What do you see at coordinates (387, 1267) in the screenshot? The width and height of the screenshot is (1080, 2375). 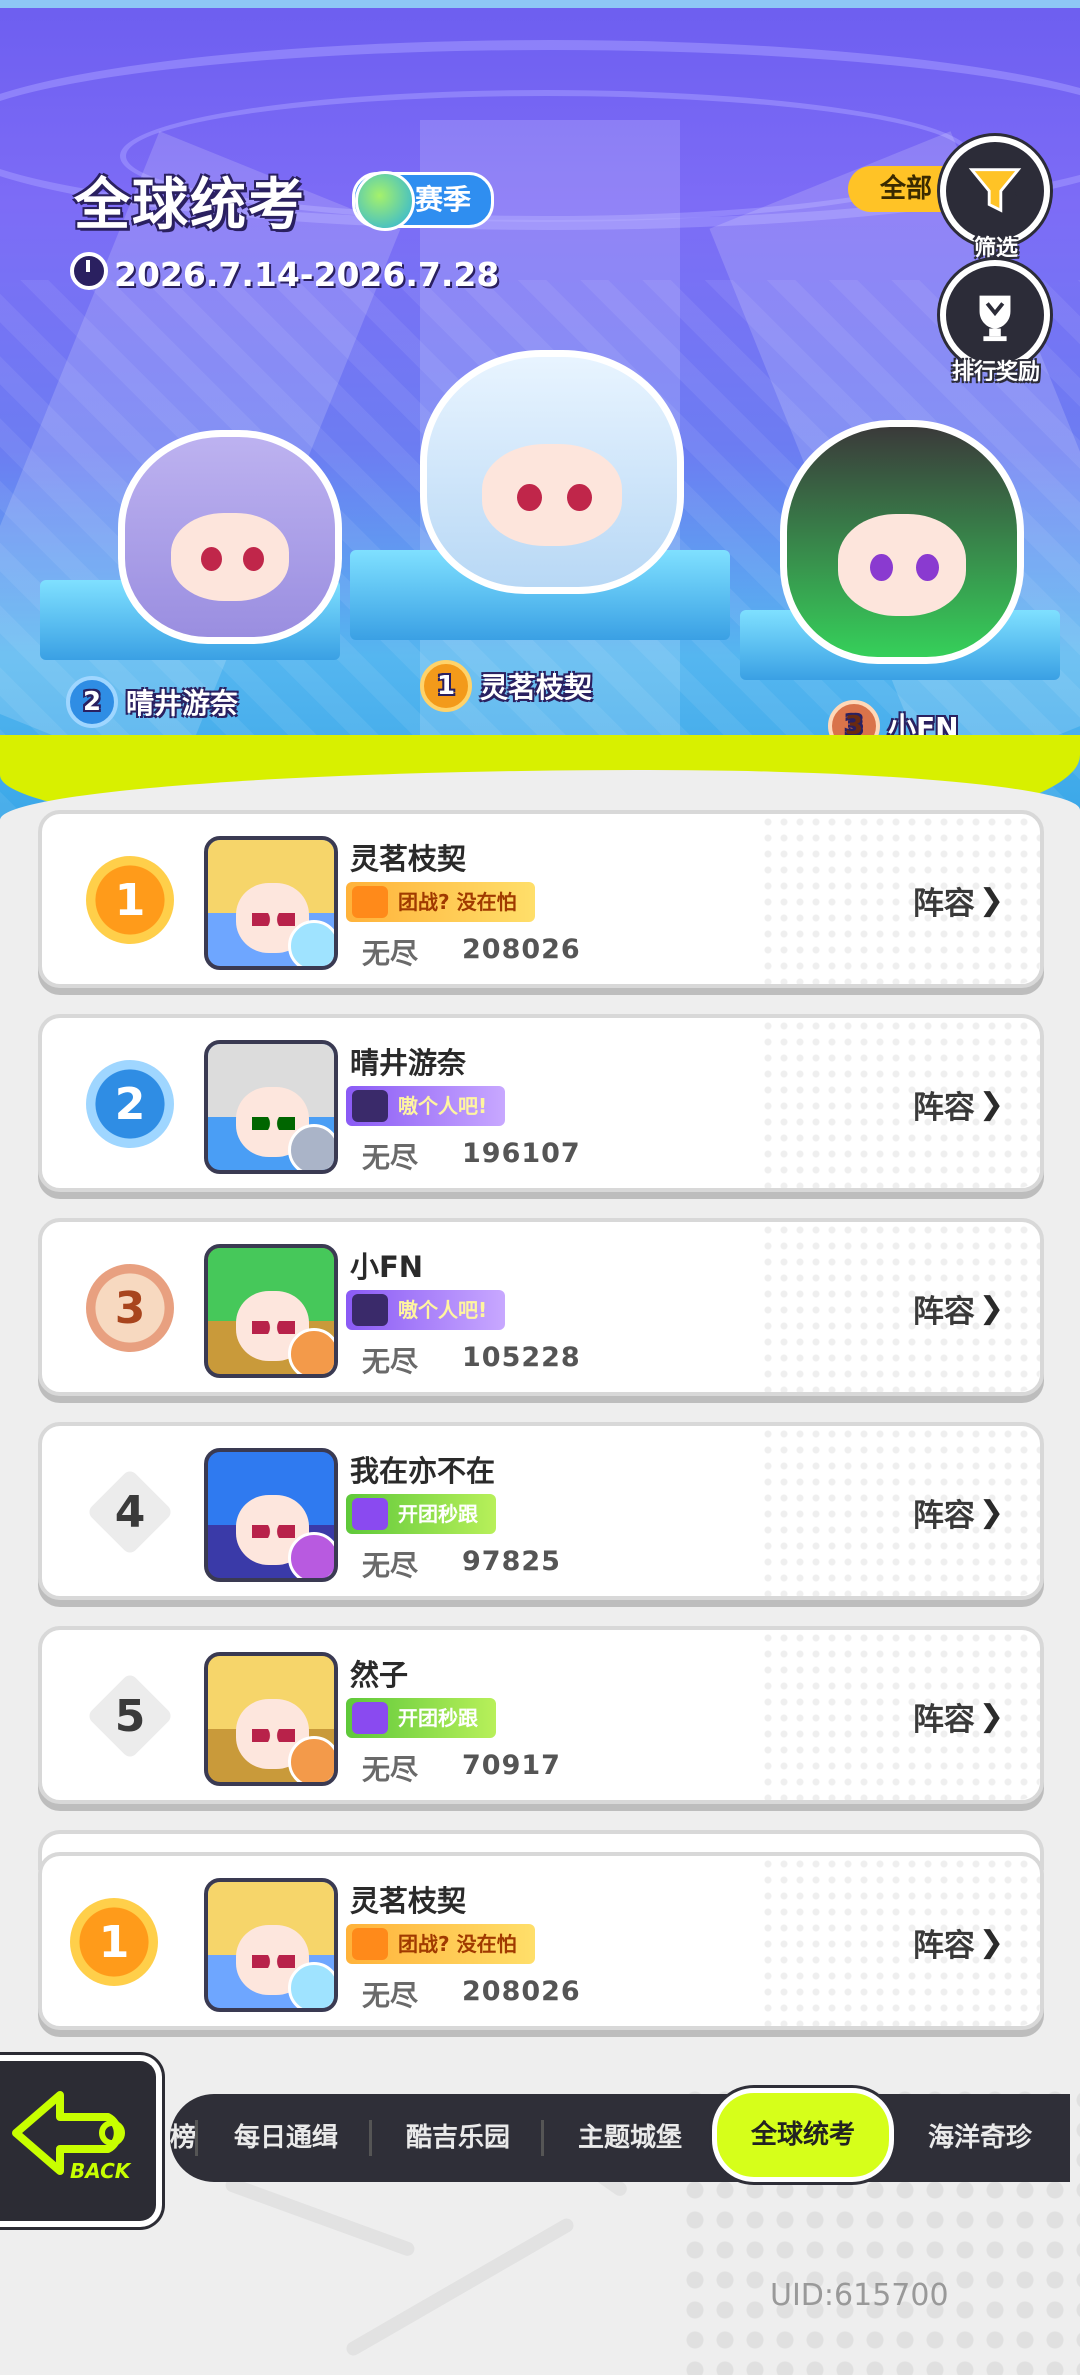 I see `player-name: 小FN` at bounding box center [387, 1267].